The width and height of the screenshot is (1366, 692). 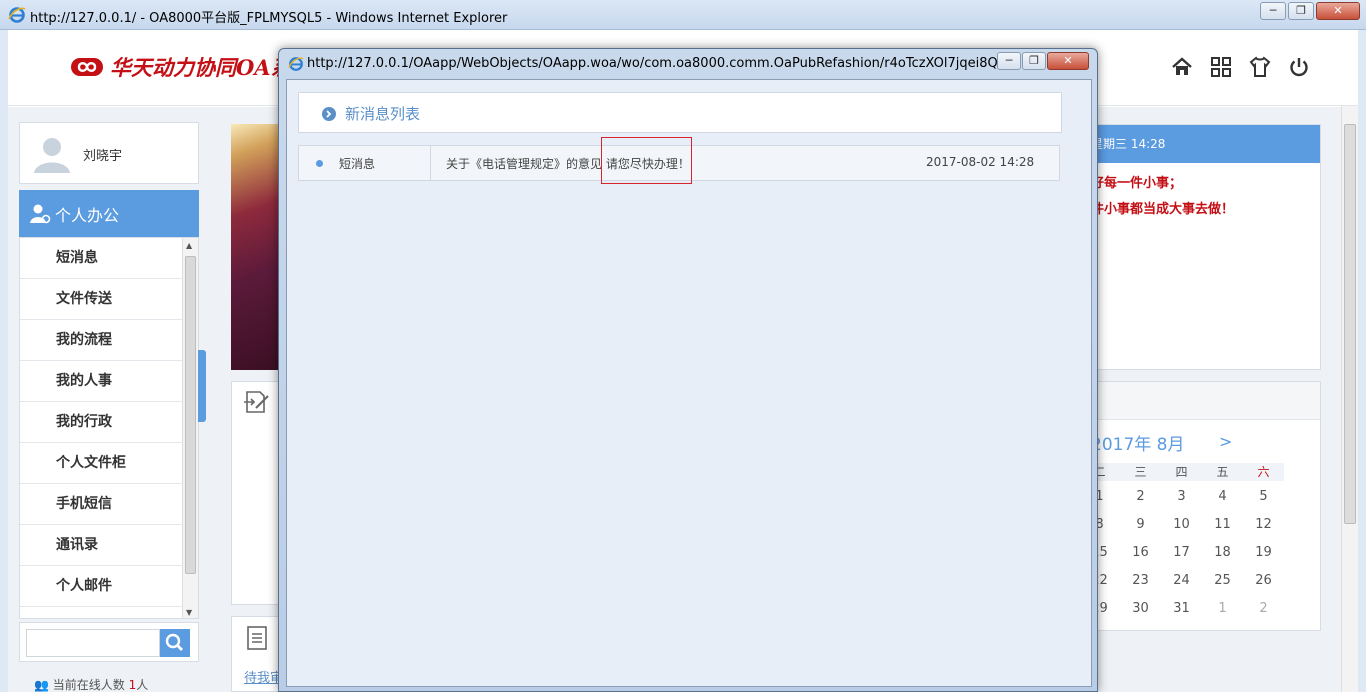 What do you see at coordinates (1273, 11) in the screenshot?
I see `minimize-button: ─` at bounding box center [1273, 11].